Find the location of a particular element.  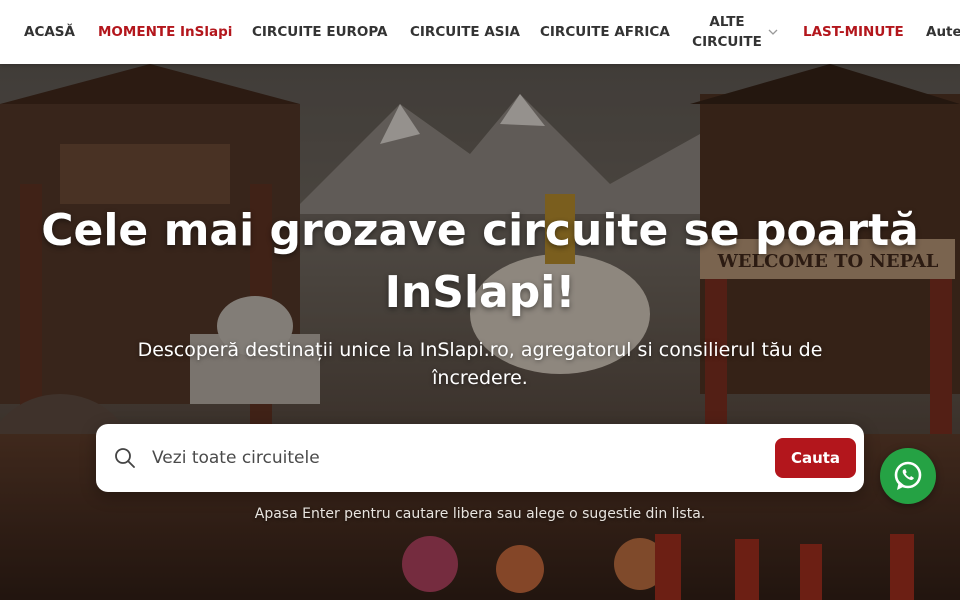

nav-item-alte-circuite: ALTE CIRCUITE is located at coordinates (727, 32).